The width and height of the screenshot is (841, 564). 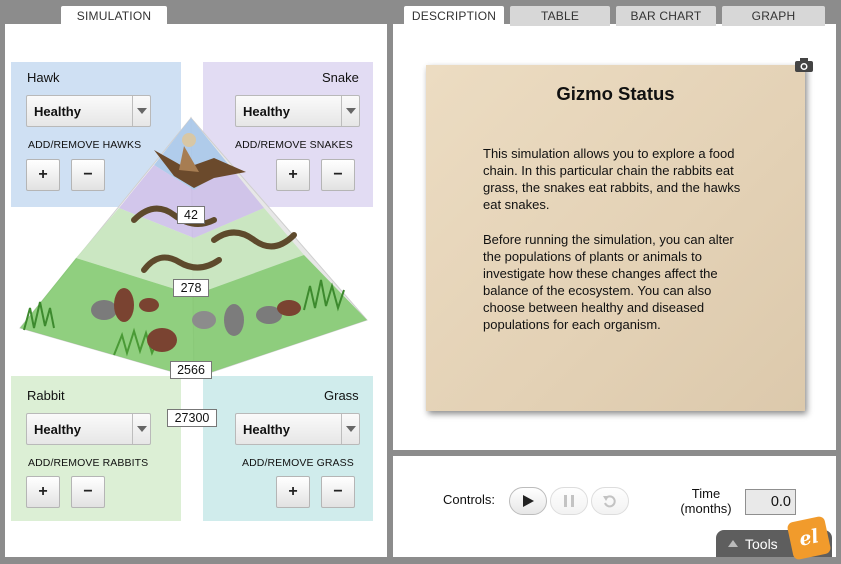 I want to click on grass-health-select: Healthy, so click(x=297, y=429).